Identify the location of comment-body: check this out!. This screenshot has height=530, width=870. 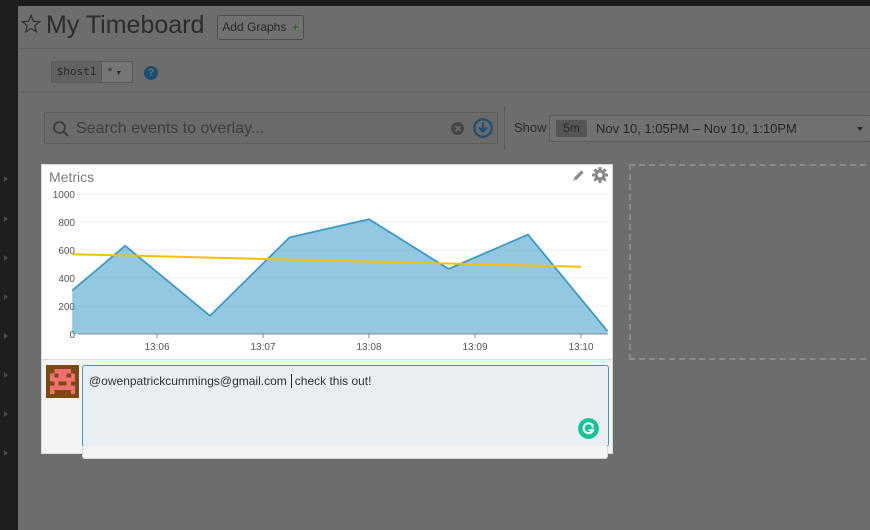
(333, 381).